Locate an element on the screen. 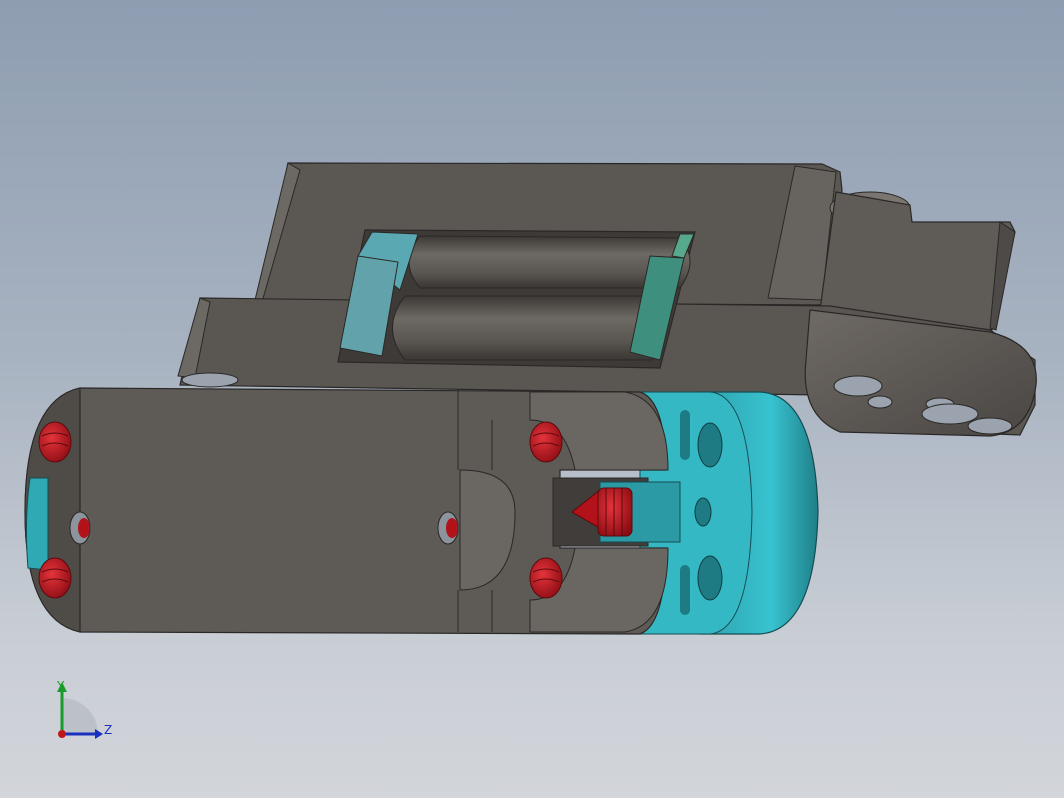  triad-z-label: Z is located at coordinates (108, 730).